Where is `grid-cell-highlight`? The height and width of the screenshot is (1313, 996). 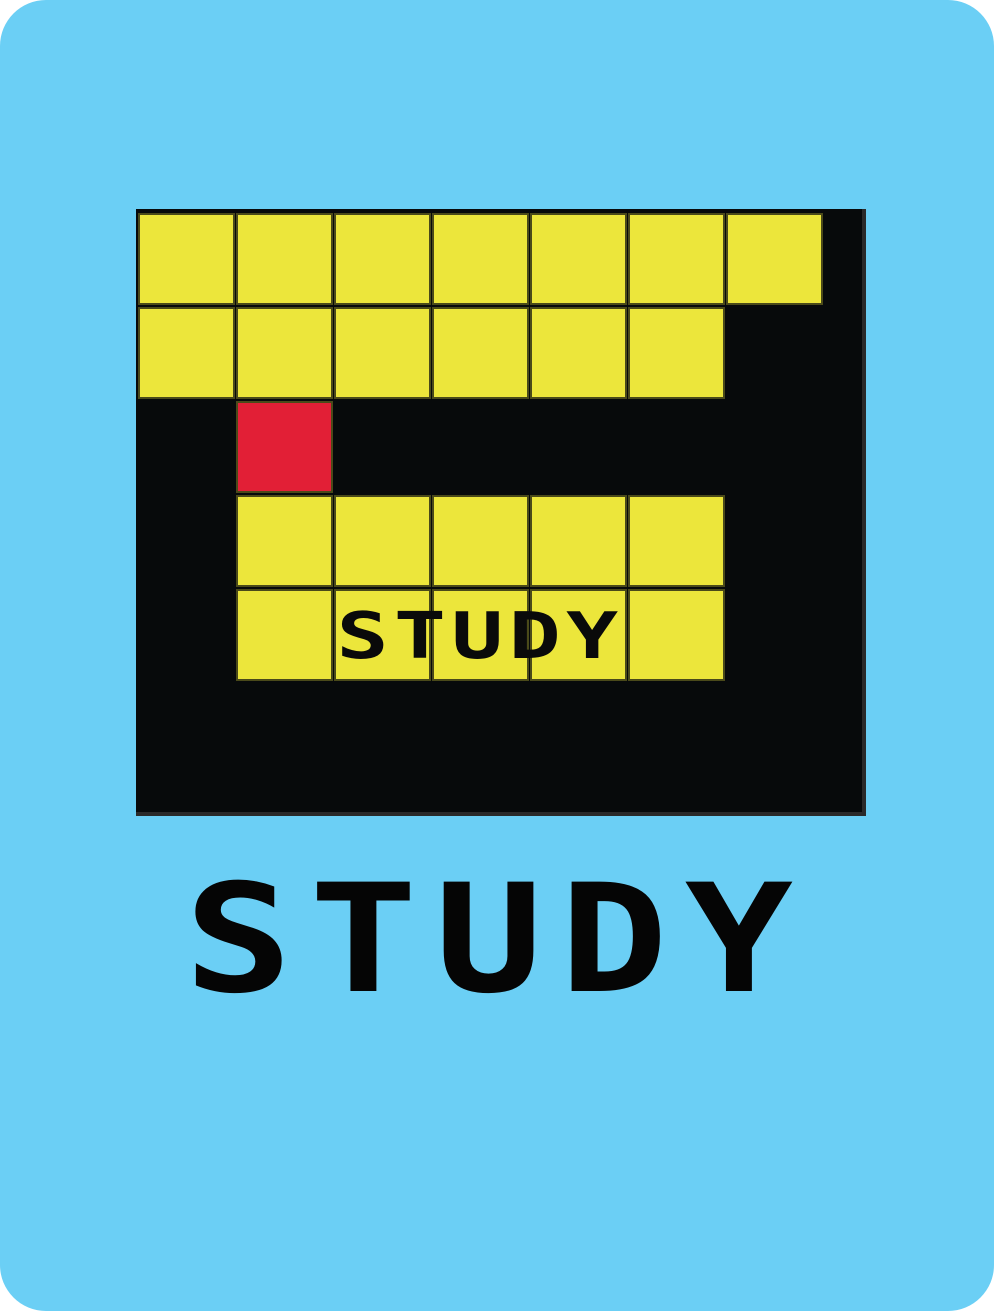 grid-cell-highlight is located at coordinates (284, 447).